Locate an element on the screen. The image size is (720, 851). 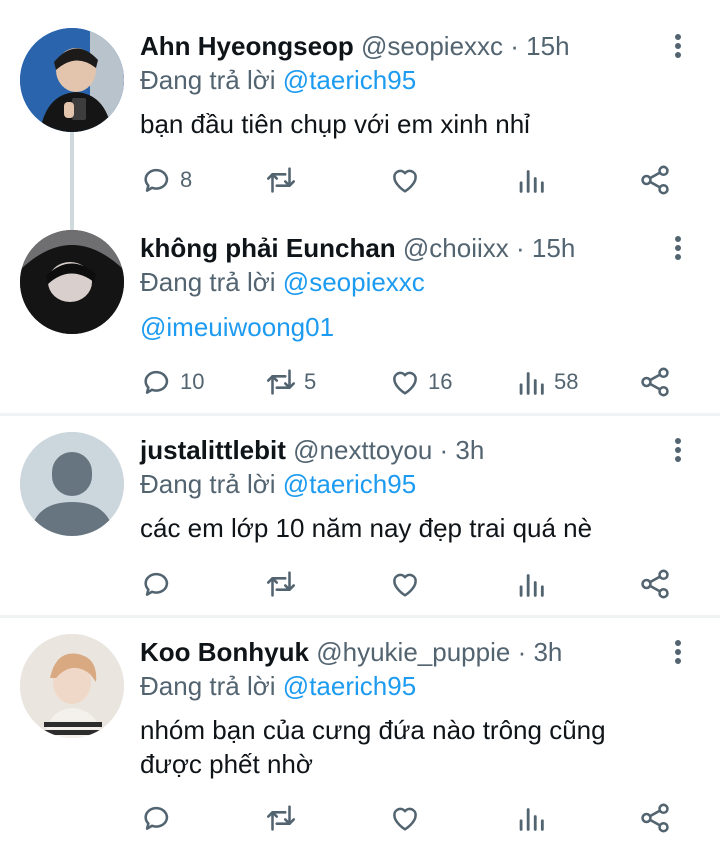
tweet-text: bạn đầu tiên chụp với em xinh nhỉ is located at coordinates (335, 124).